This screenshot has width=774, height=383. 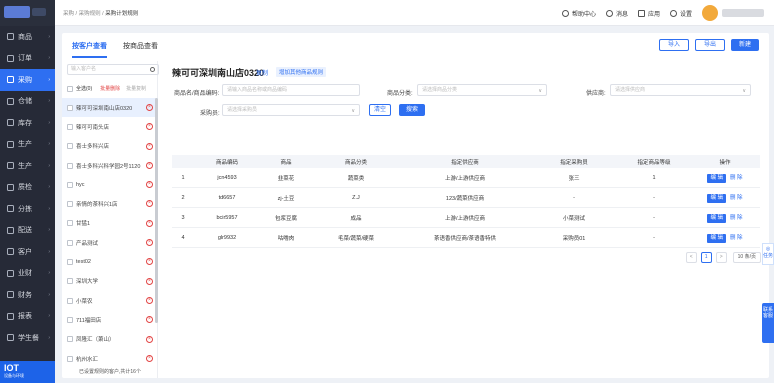 I want to click on task-float-button: ◎ 任务, so click(x=768, y=254).